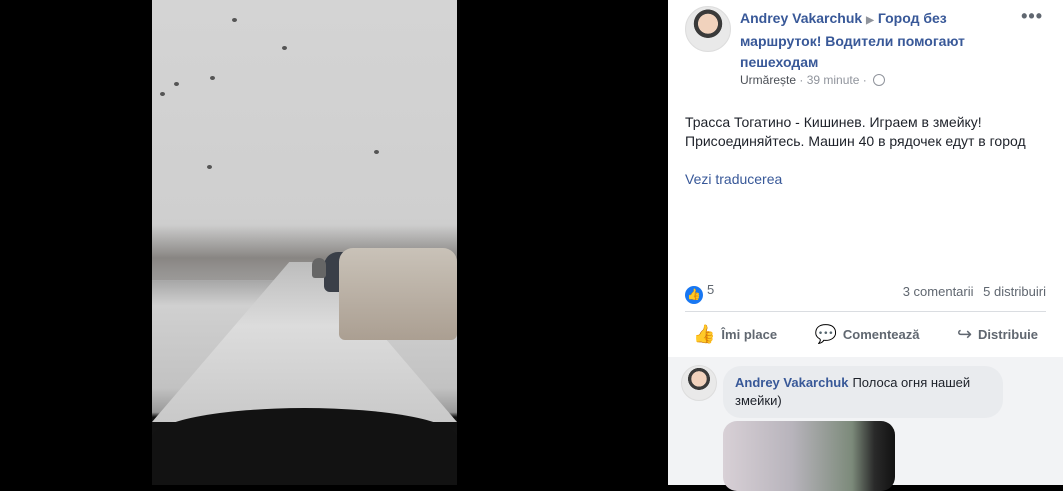  I want to click on post-time: 39 minute, so click(833, 80).